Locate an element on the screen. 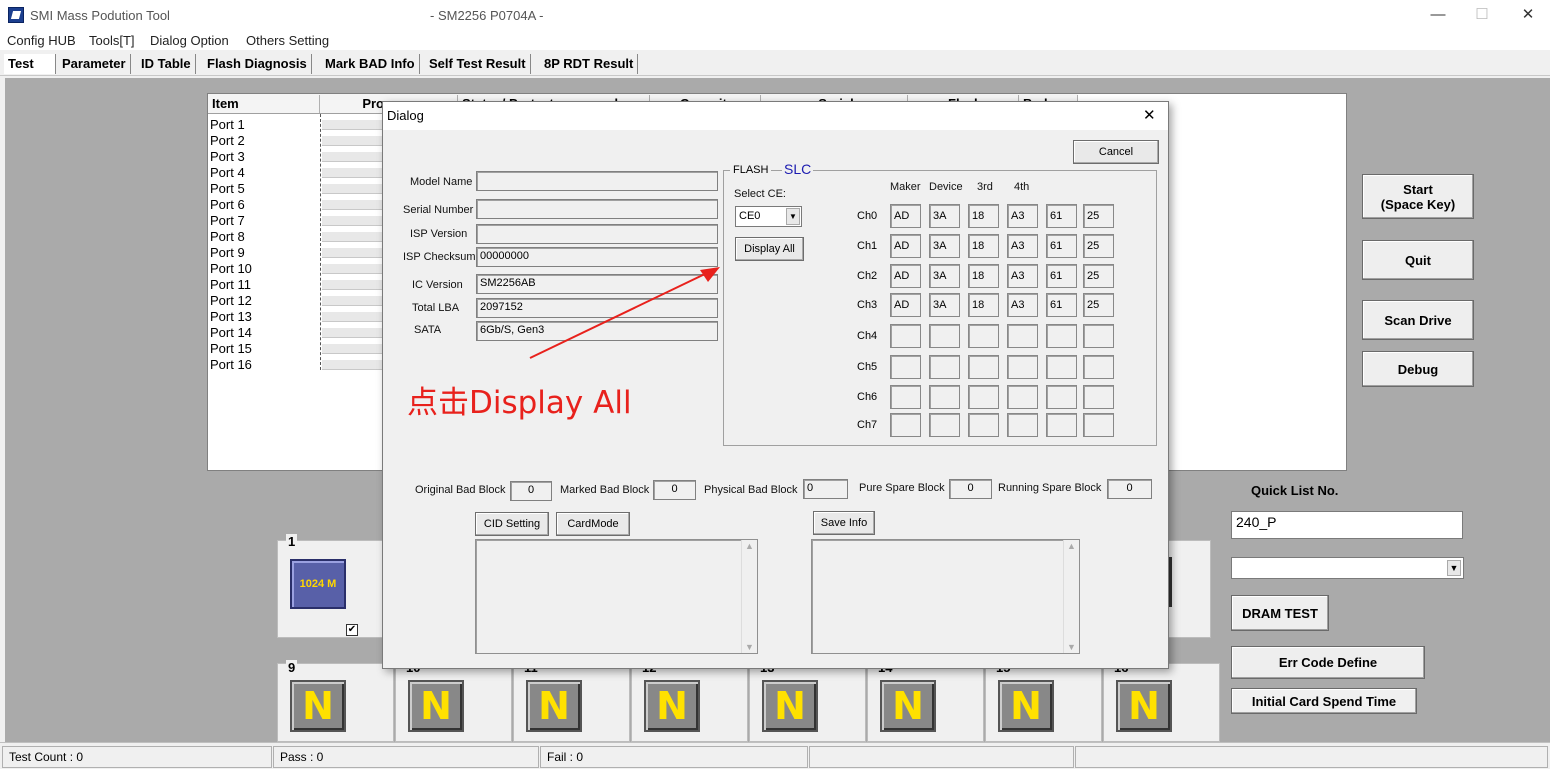  maximize-button: ☐ is located at coordinates (1482, 15).